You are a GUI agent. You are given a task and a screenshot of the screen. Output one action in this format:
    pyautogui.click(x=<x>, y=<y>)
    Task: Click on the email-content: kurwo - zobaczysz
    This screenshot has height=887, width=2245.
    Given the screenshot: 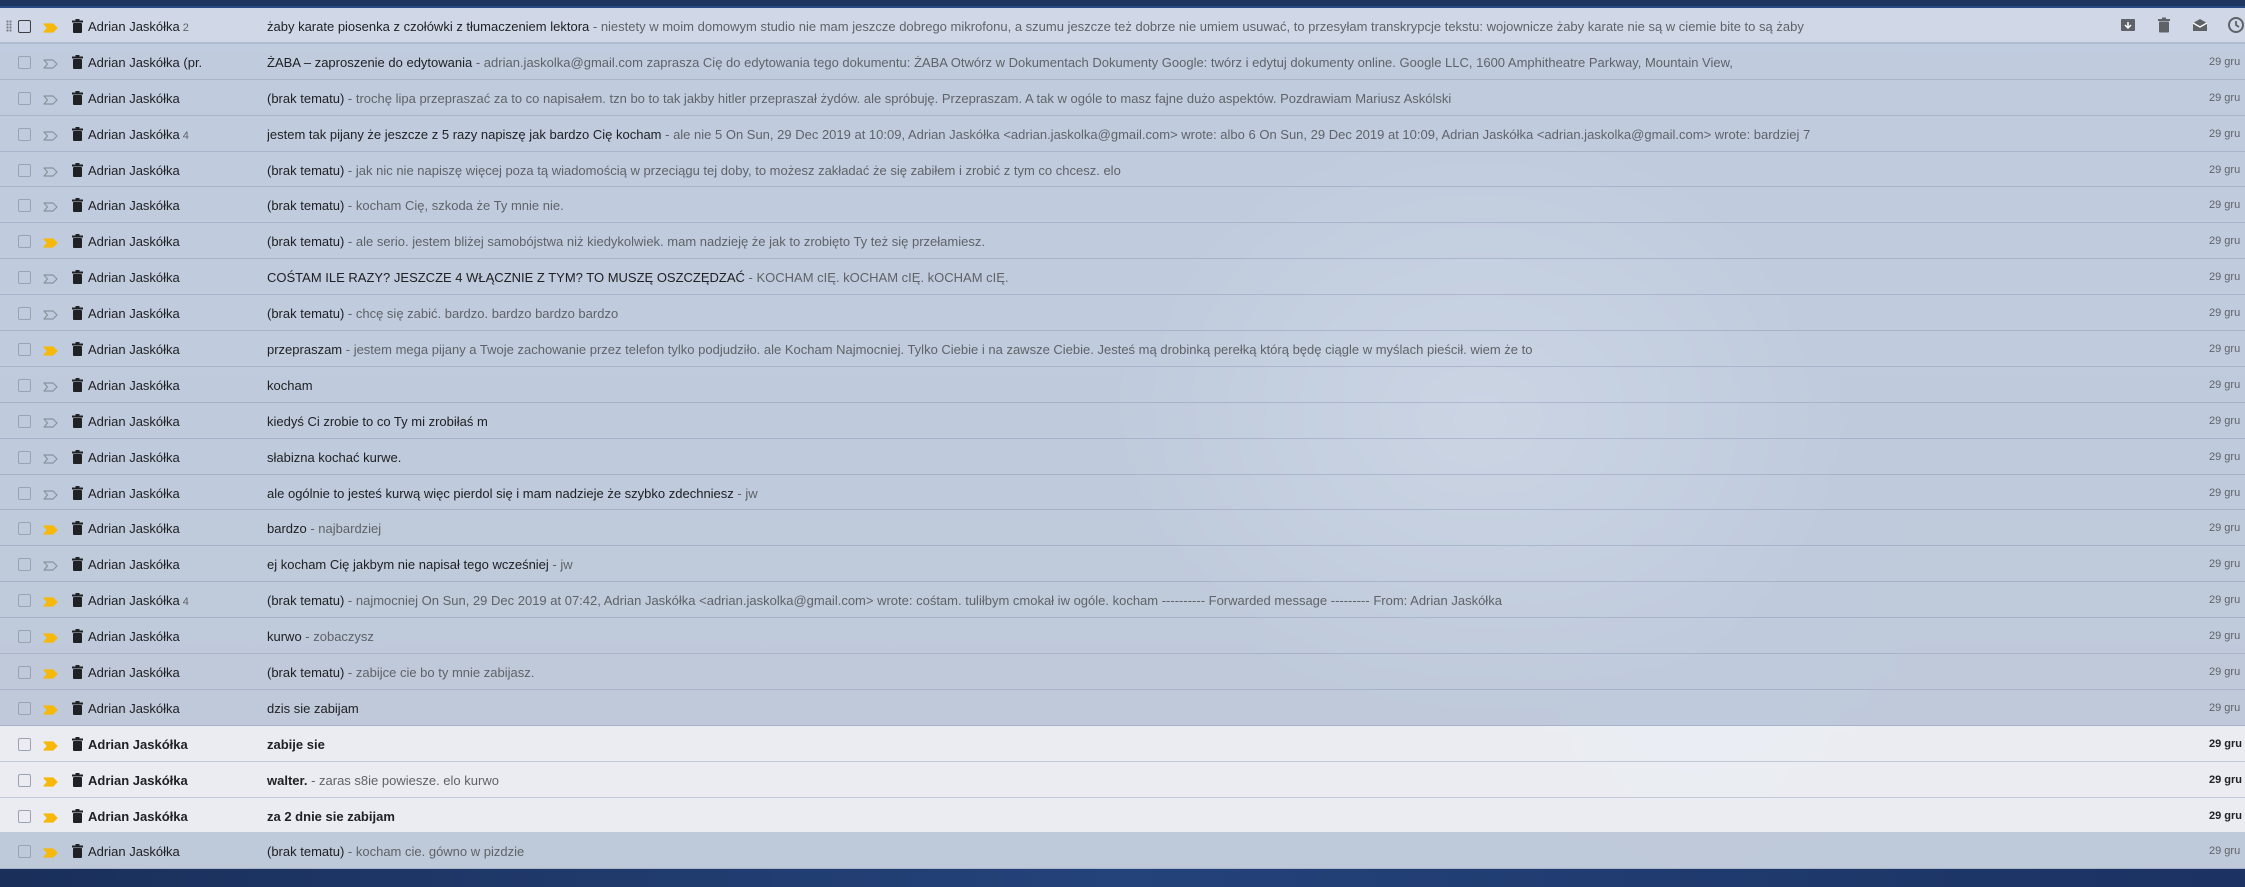 What is the action you would take?
    pyautogui.click(x=1211, y=636)
    